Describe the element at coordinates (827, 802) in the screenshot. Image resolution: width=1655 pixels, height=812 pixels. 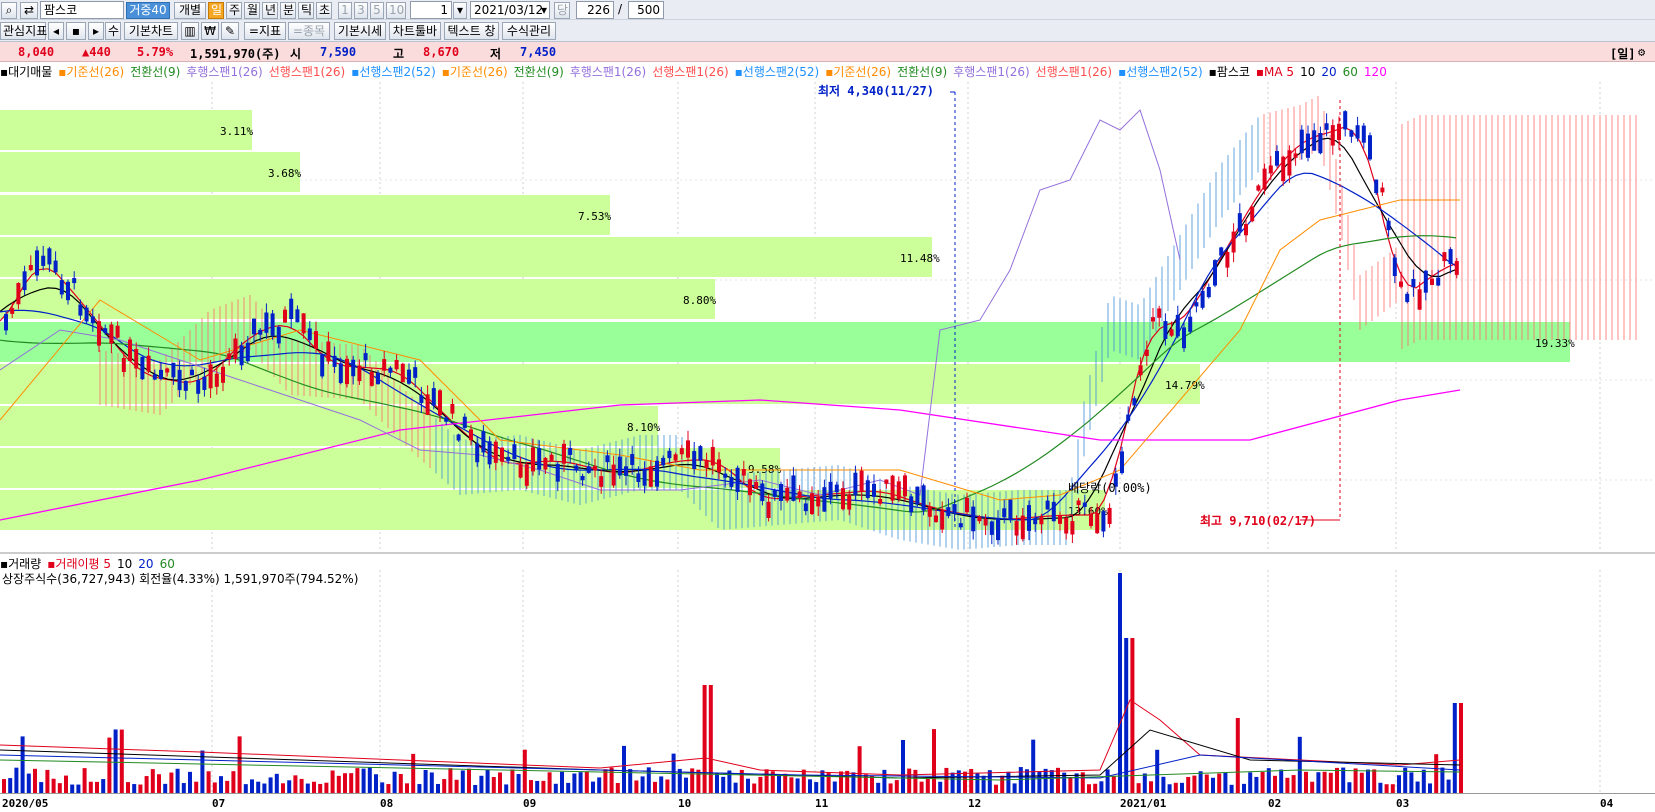
I see `x-axis: 2020/05 07 08 09 10 11 12 2021/01 02 03 04` at that location.